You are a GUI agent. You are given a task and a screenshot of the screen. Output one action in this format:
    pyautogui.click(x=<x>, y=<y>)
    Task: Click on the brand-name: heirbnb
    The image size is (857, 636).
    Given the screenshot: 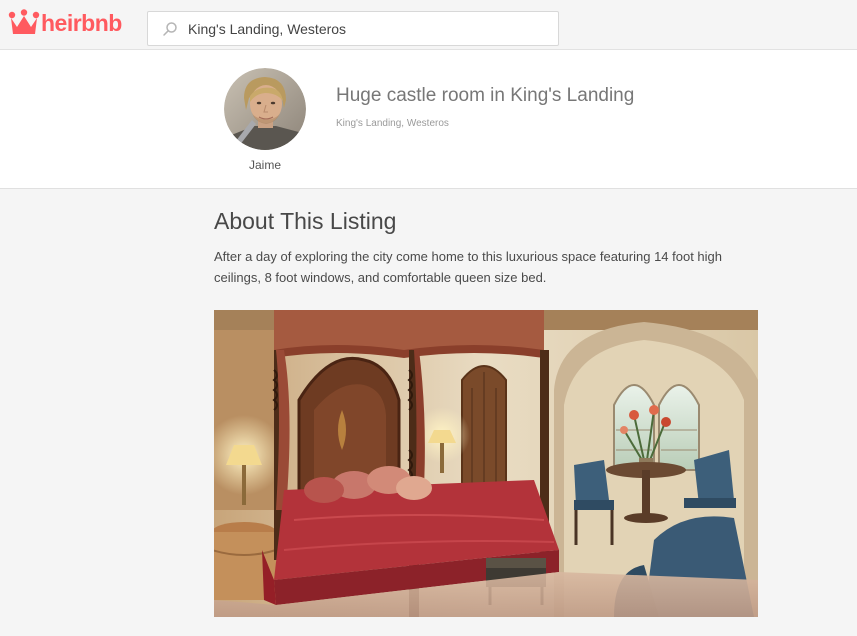 What is the action you would take?
    pyautogui.click(x=81, y=22)
    